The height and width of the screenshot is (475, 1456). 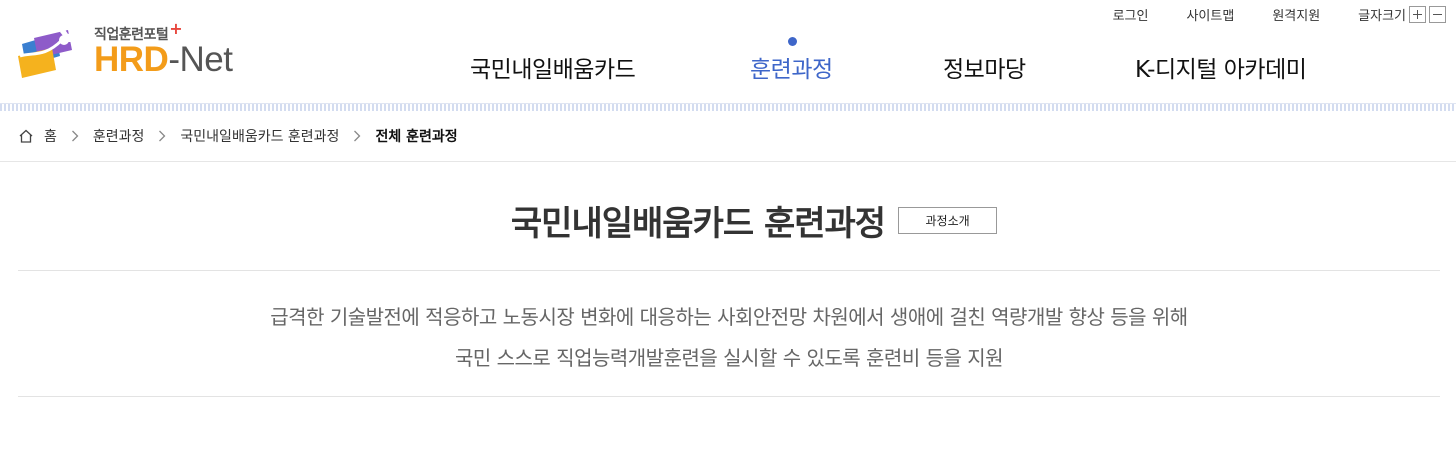 I want to click on nav-item-learning-card: 국민내일배움카드, so click(x=553, y=67).